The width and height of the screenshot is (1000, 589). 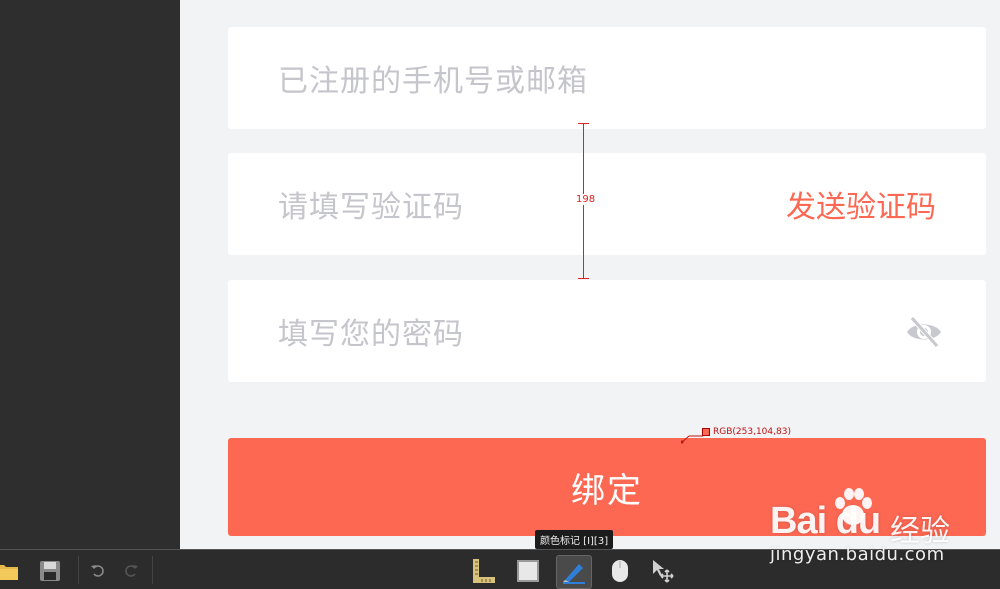 I want to click on send-code-button: 发送验证码, so click(x=861, y=204).